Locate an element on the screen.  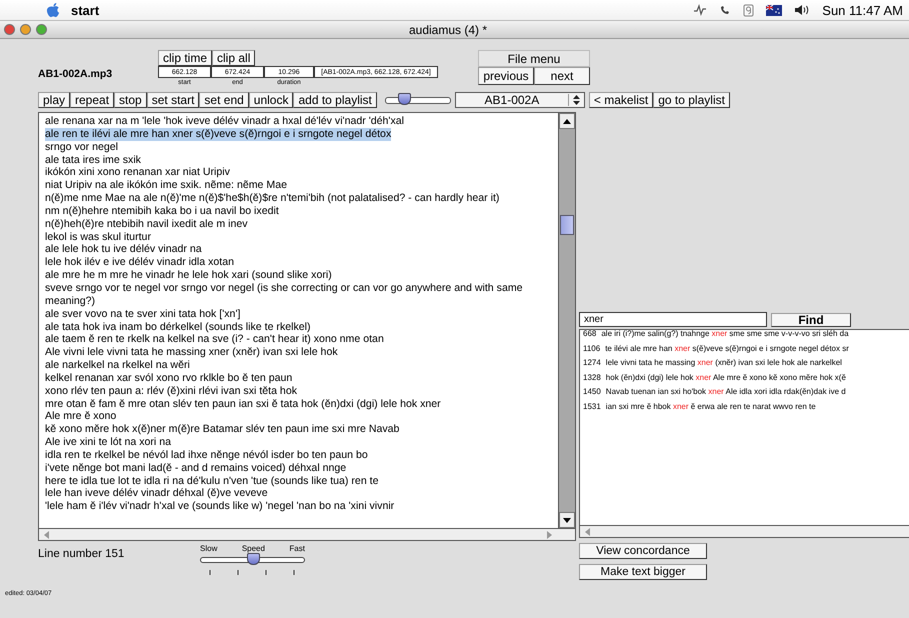
transcript-line: sveve srngo vor te negel vor srngo vor negel (is she correcting or can vor go anywhere and with same meaning?) is located at coordinates (299, 295).